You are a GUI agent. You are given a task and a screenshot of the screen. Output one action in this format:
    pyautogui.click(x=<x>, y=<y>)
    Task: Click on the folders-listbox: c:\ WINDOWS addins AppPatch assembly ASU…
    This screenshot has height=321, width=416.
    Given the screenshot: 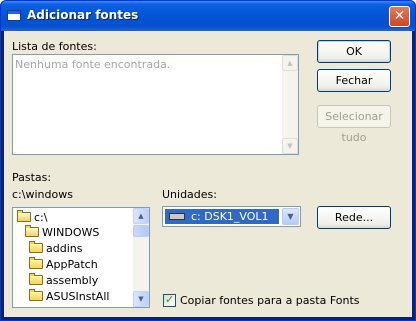 What is the action you would take?
    pyautogui.click(x=81, y=257)
    